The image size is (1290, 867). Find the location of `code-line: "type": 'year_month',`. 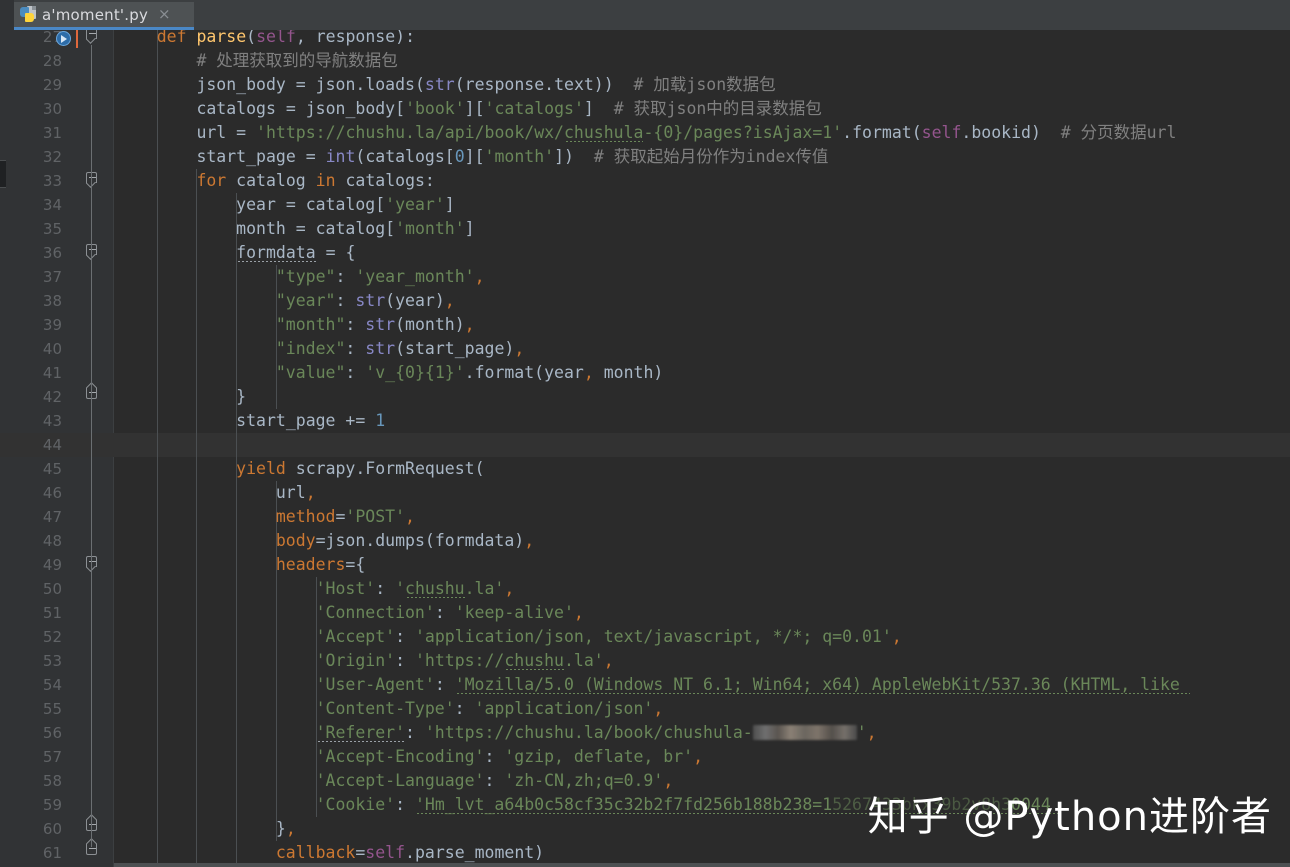

code-line: "type": 'year_month', is located at coordinates (380, 276).